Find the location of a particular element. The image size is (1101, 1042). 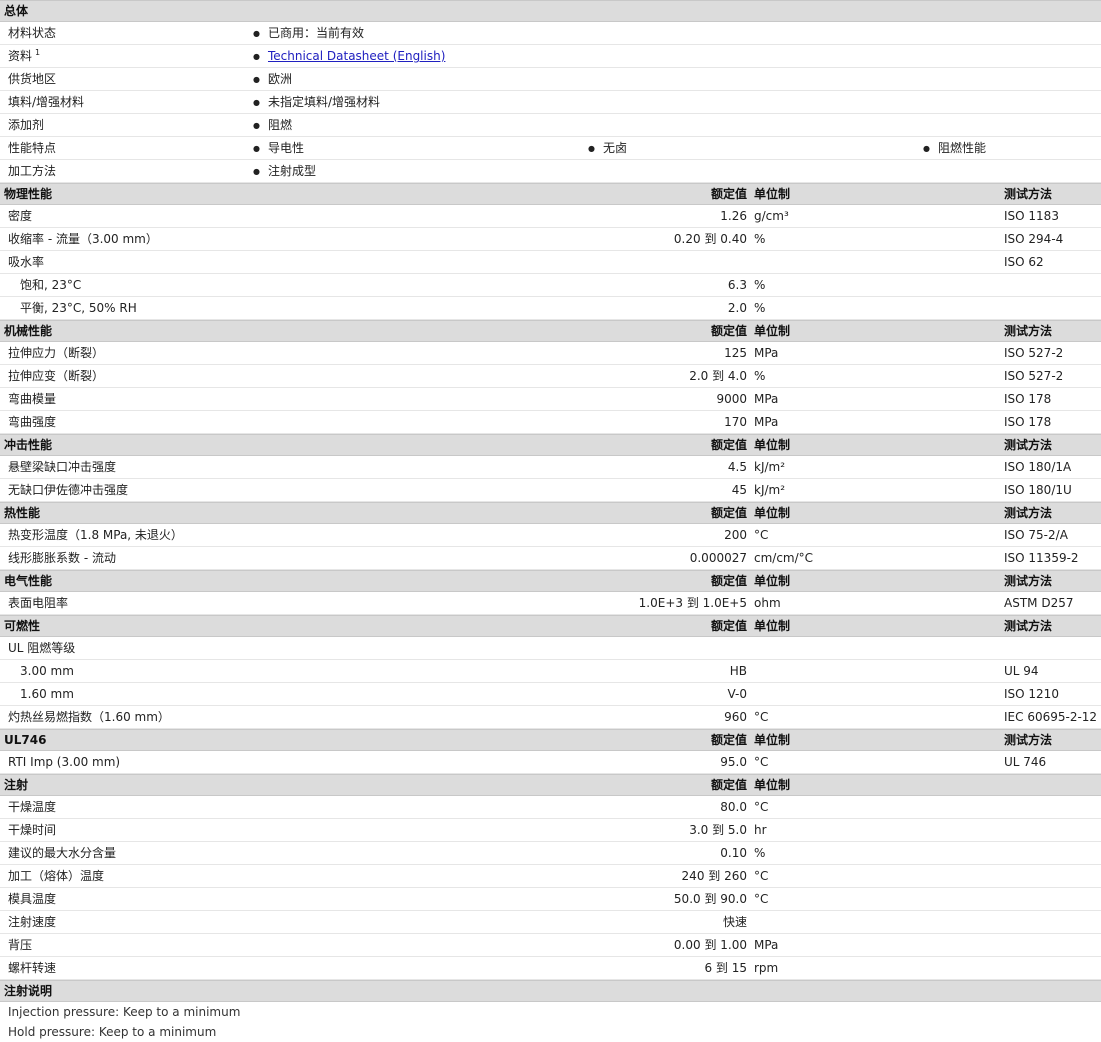

notes-section-header: 注射说明 is located at coordinates (550, 991).